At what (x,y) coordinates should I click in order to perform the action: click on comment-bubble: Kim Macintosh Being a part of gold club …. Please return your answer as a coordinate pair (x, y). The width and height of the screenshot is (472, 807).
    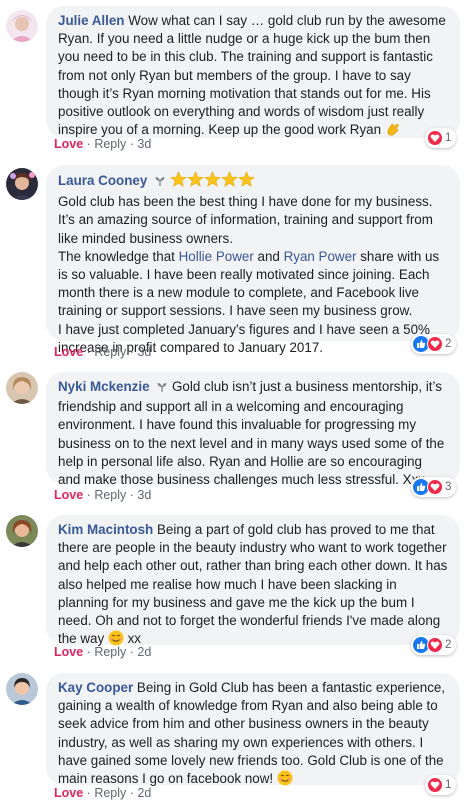
    Looking at the image, I should click on (253, 581).